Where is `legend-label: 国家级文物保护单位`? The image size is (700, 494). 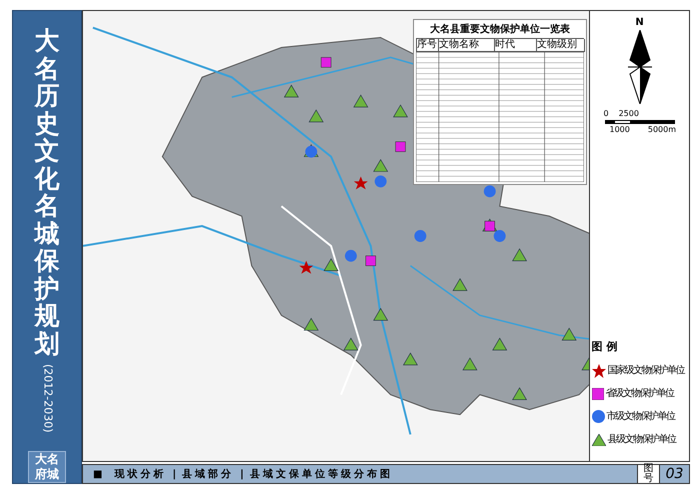 legend-label: 国家级文物保护单位 is located at coordinates (646, 371).